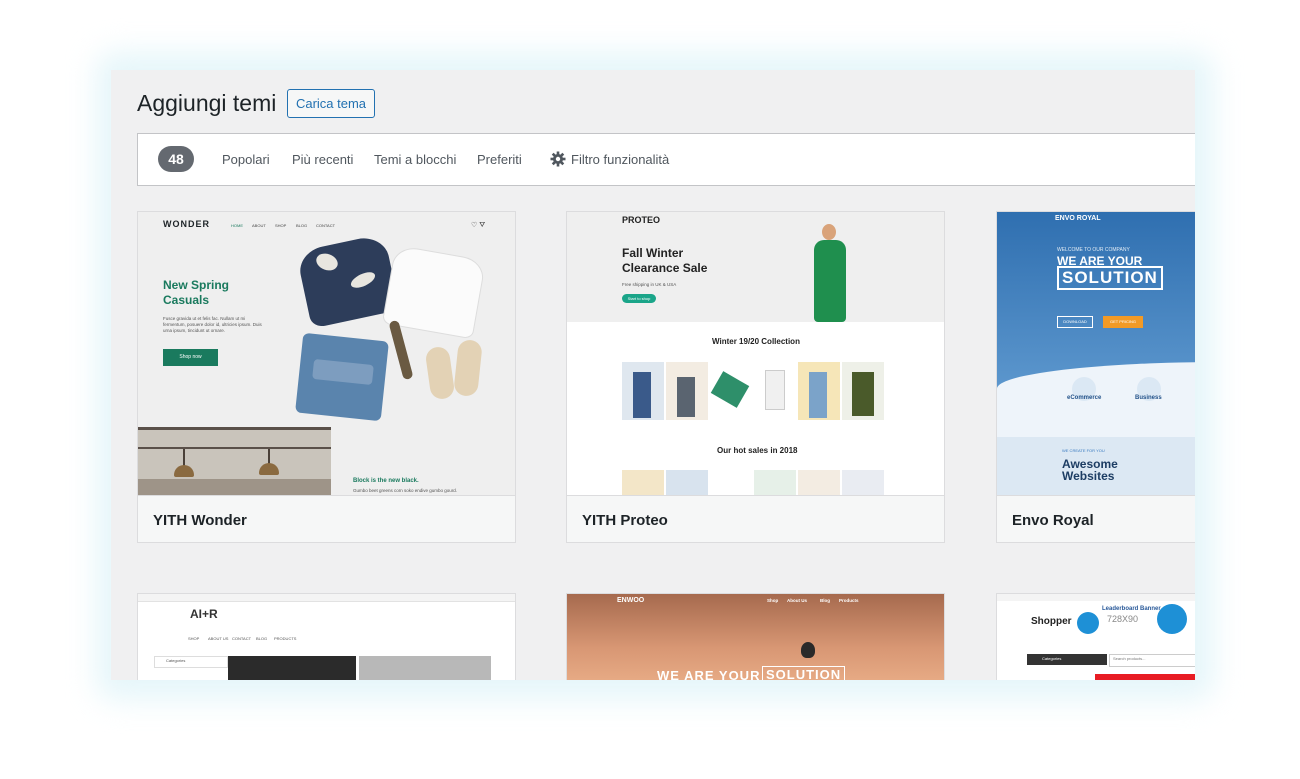 The image size is (1300, 779). What do you see at coordinates (641, 220) in the screenshot?
I see `preview-logo: PROTEO` at bounding box center [641, 220].